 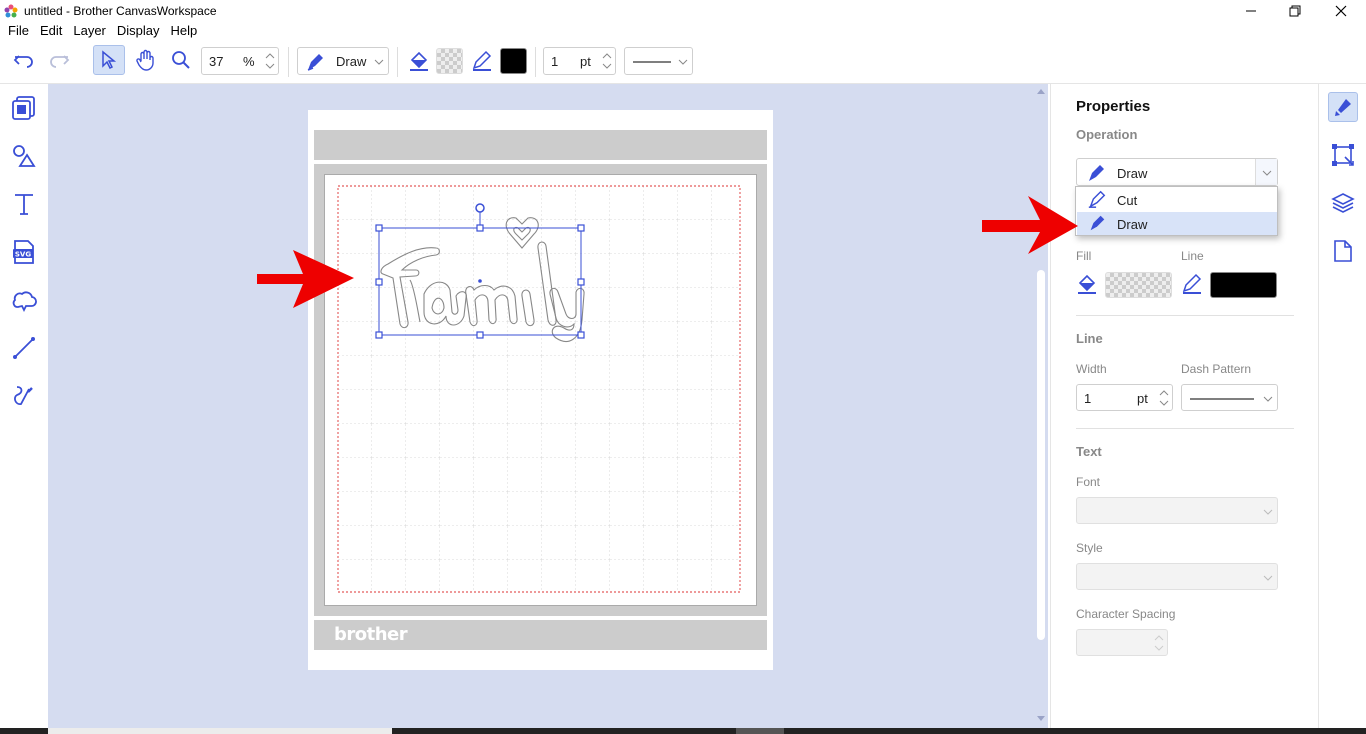 What do you see at coordinates (240, 61) in the screenshot?
I see `zoom-input: 37 %` at bounding box center [240, 61].